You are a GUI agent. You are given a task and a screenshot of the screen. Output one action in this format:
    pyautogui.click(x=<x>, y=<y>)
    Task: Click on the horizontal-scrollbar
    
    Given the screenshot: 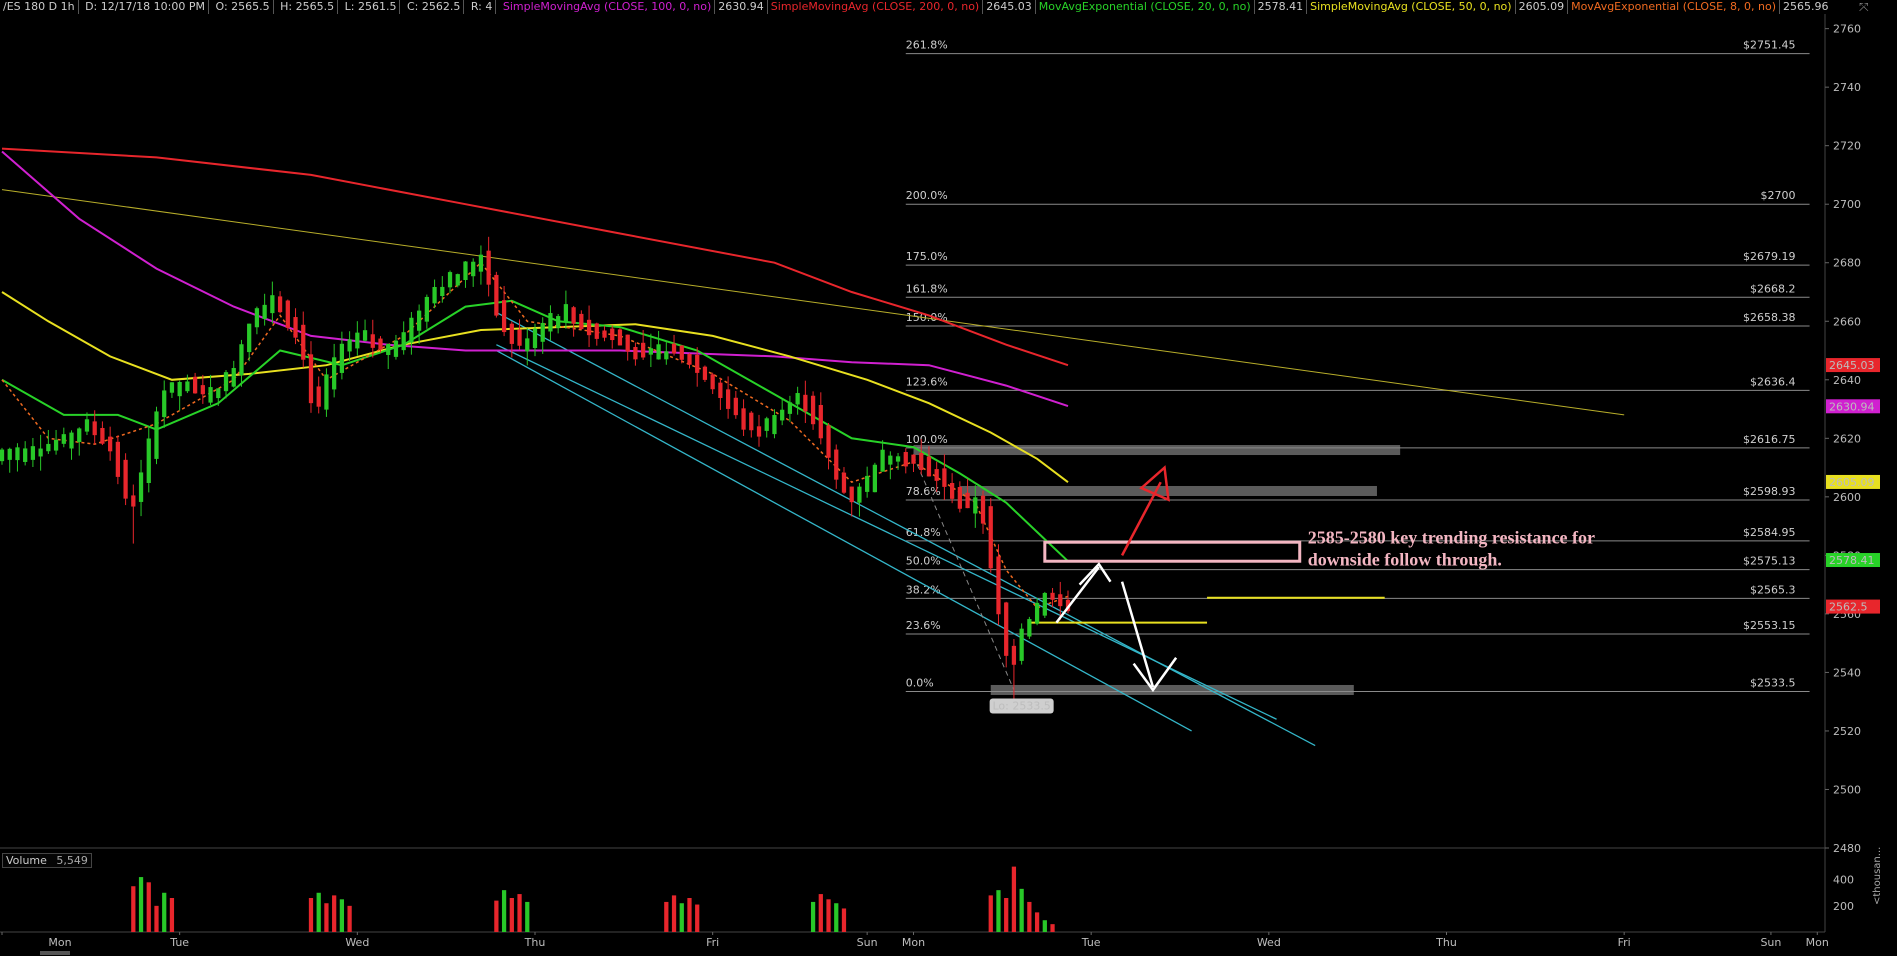 What is the action you would take?
    pyautogui.click(x=55, y=953)
    